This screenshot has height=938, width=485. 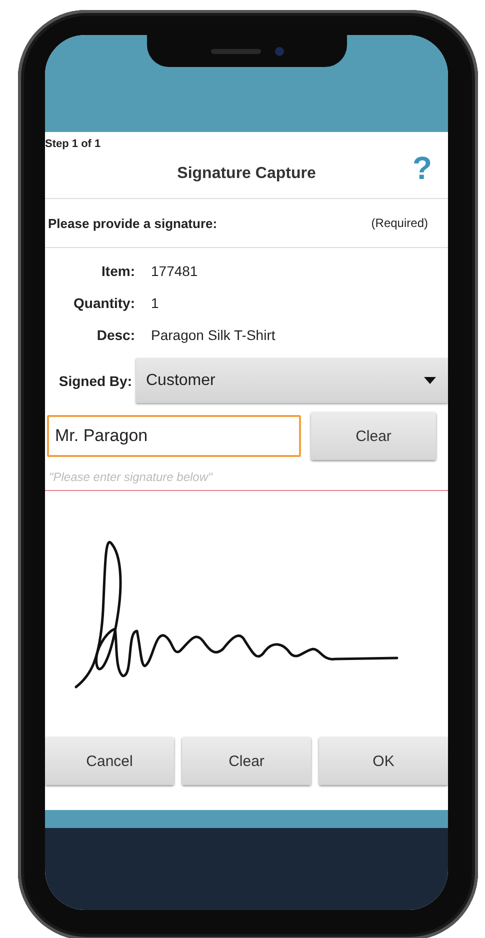 What do you see at coordinates (383, 761) in the screenshot?
I see `action-button: OK` at bounding box center [383, 761].